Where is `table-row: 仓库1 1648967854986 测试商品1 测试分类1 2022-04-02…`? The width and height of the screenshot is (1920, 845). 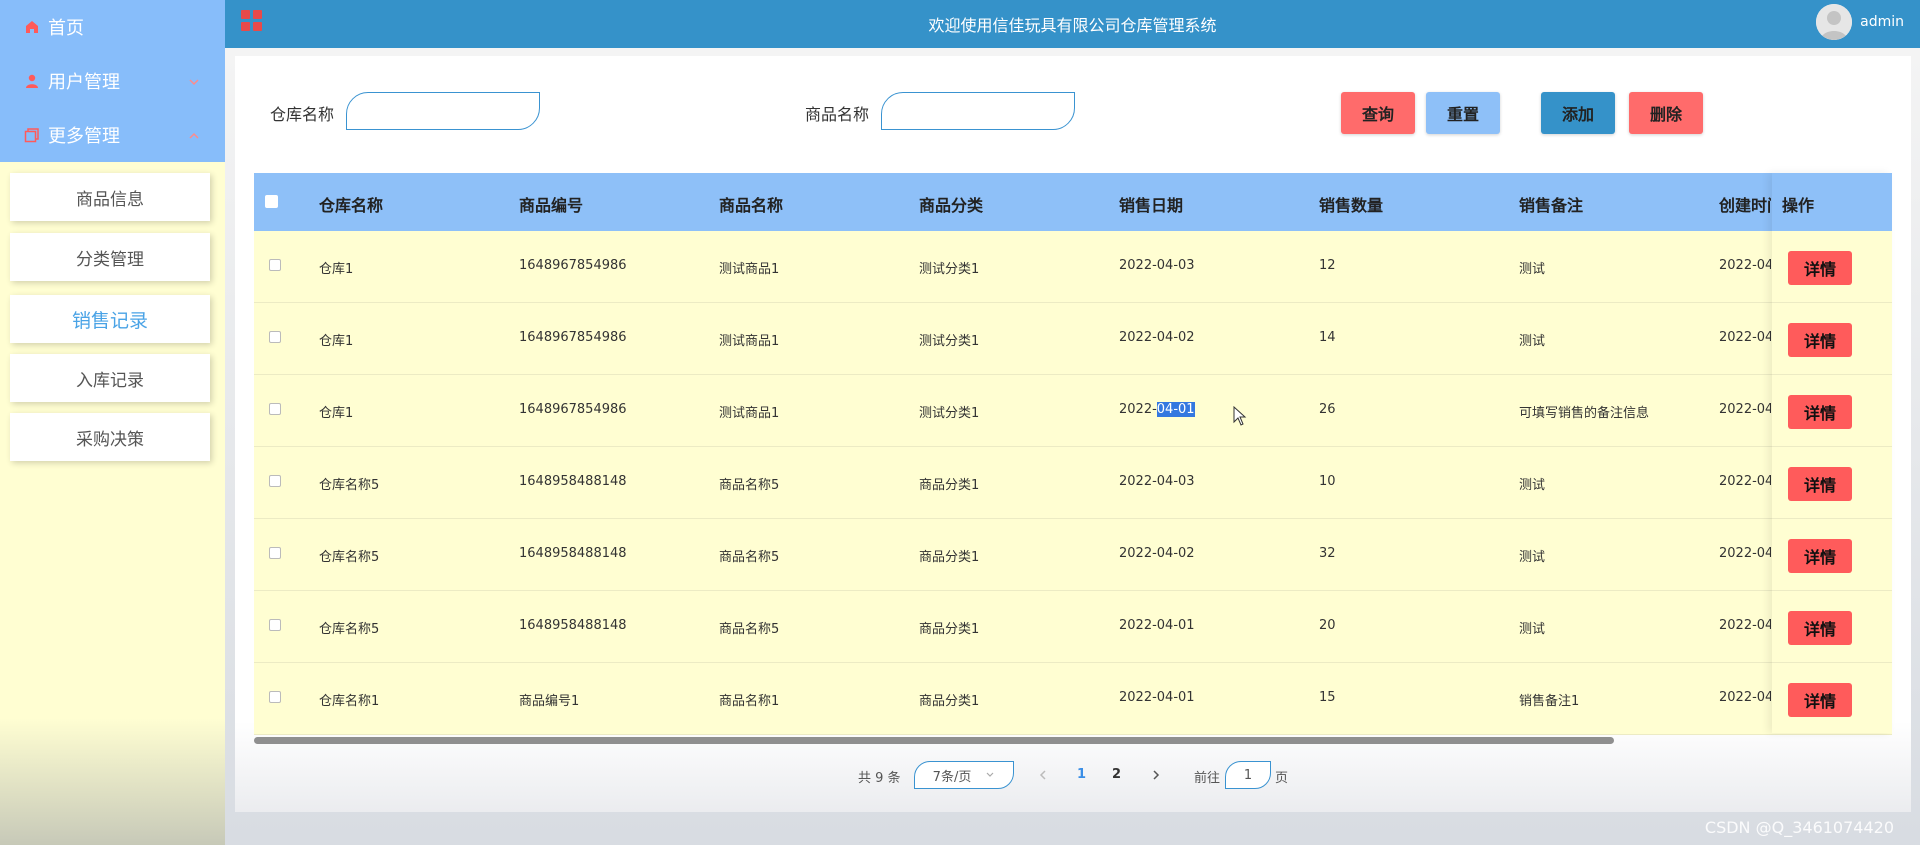 table-row: 仓库1 1648967854986 测试商品1 测试分类1 2022-04-02… is located at coordinates (1073, 339).